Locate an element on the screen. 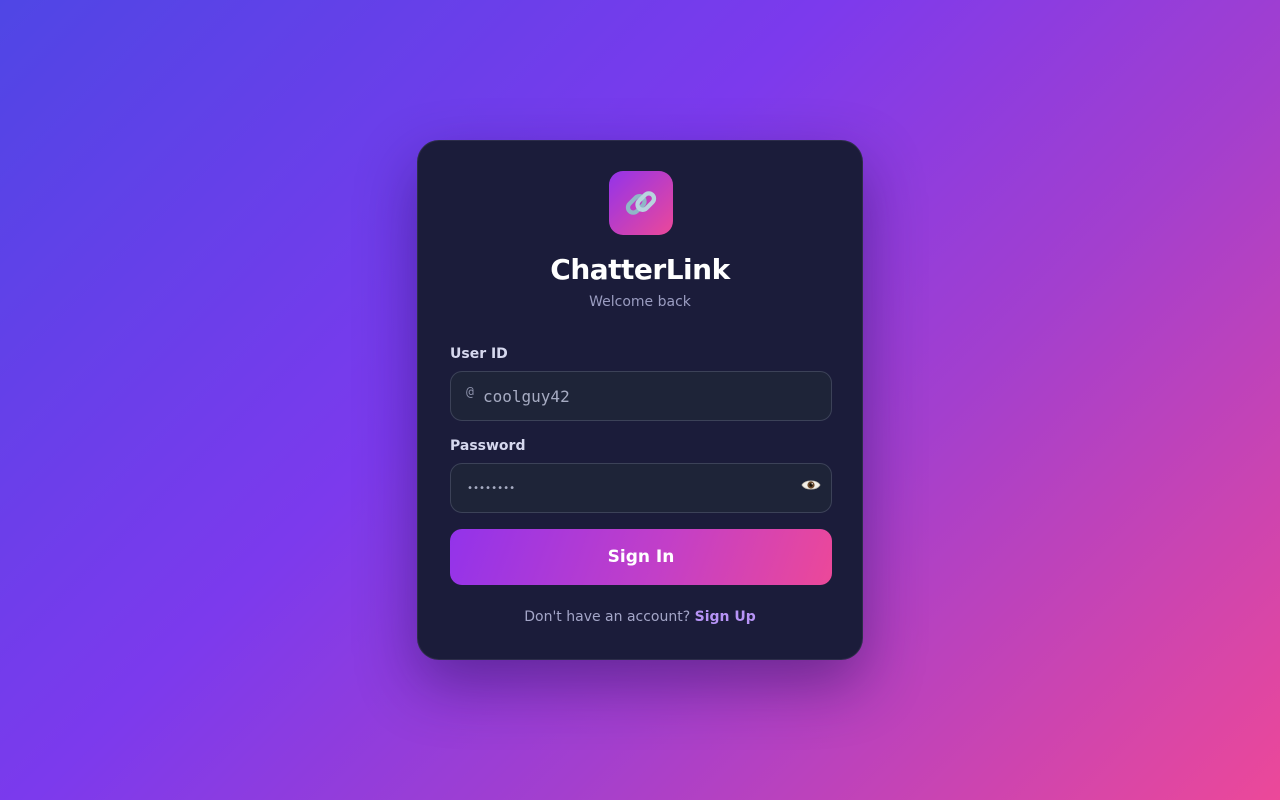 The height and width of the screenshot is (800, 1280). user-id-field: @ is located at coordinates (641, 396).